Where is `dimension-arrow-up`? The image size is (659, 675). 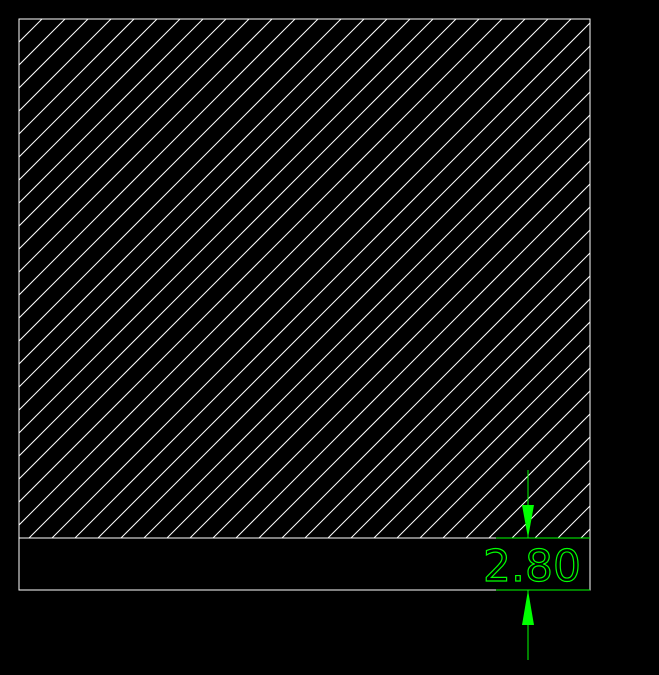
dimension-arrow-up is located at coordinates (528, 607).